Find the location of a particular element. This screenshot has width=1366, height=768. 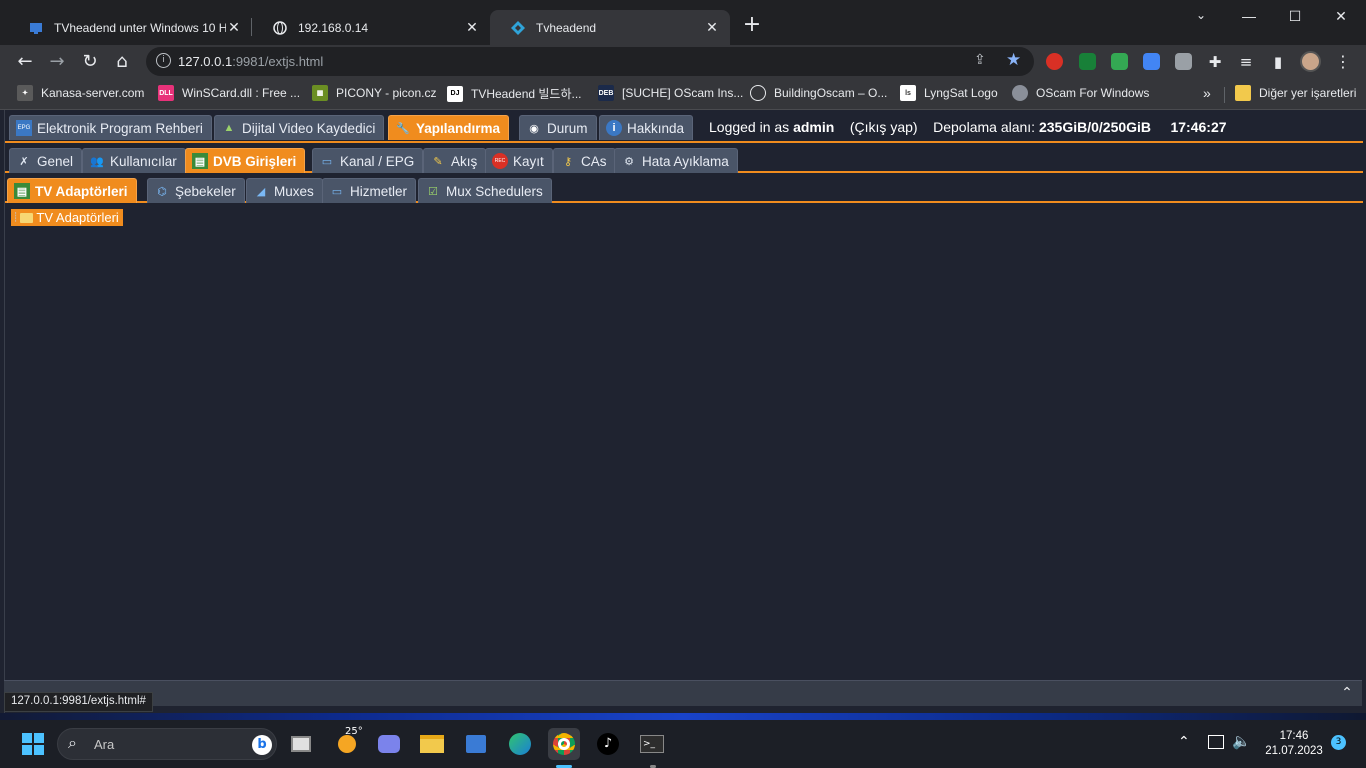

dvr-icon: ▲ is located at coordinates (229, 128).